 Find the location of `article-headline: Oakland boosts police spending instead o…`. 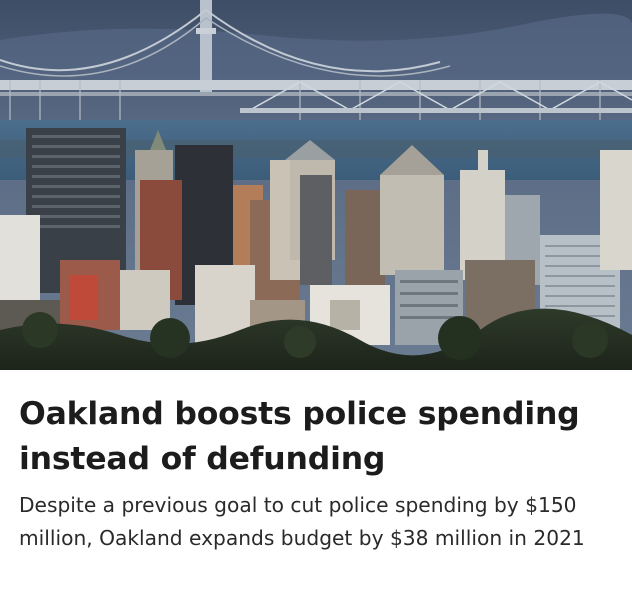

article-headline: Oakland boosts police spending instead o… is located at coordinates (319, 437).